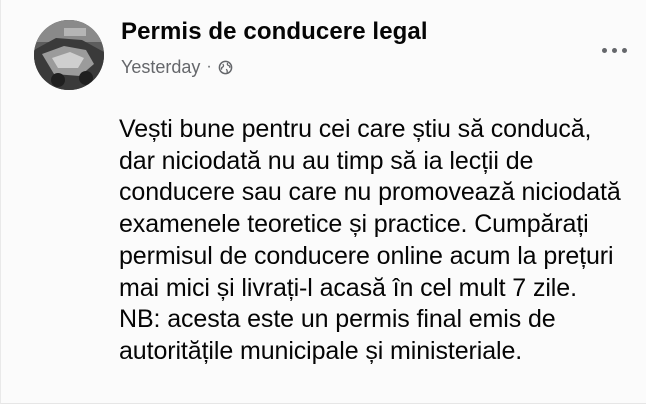 The image size is (646, 404). What do you see at coordinates (225, 67) in the screenshot?
I see `globe-icon` at bounding box center [225, 67].